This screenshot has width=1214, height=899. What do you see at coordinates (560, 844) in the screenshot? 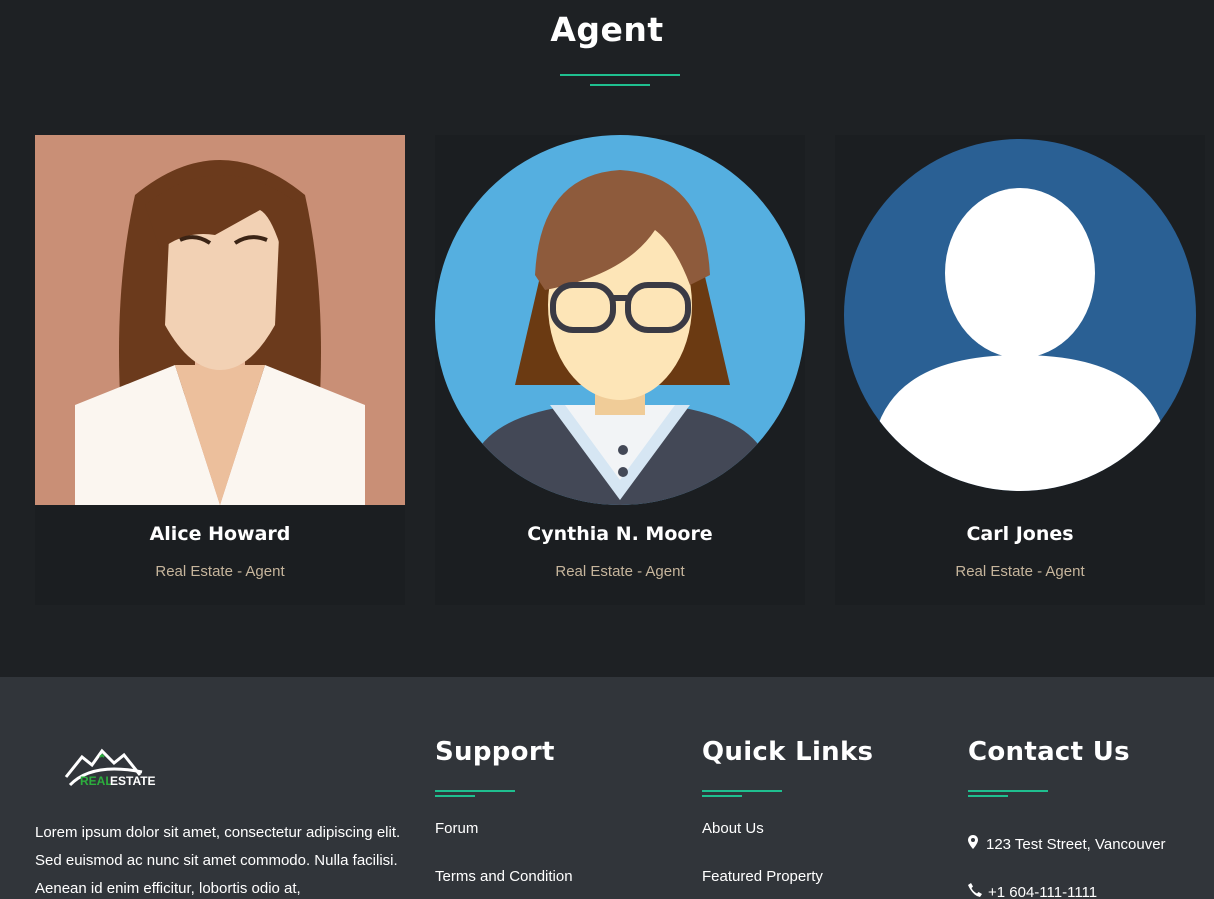
I see `footer-link-forum: Forum` at bounding box center [560, 844].